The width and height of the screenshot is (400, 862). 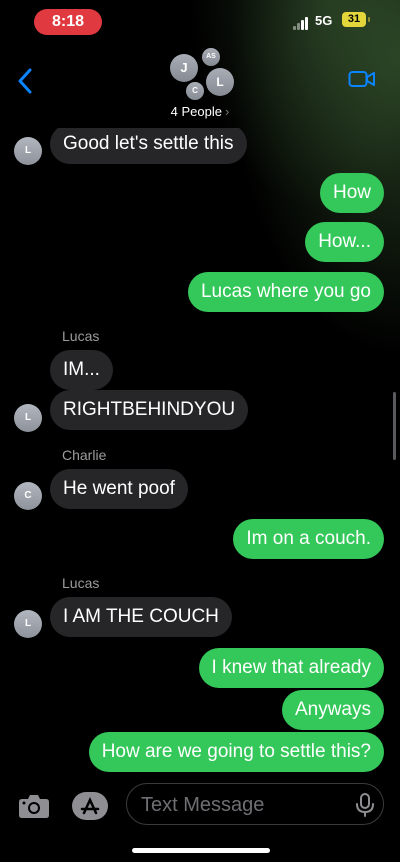 What do you see at coordinates (302, 23) in the screenshot?
I see `signal-icon` at bounding box center [302, 23].